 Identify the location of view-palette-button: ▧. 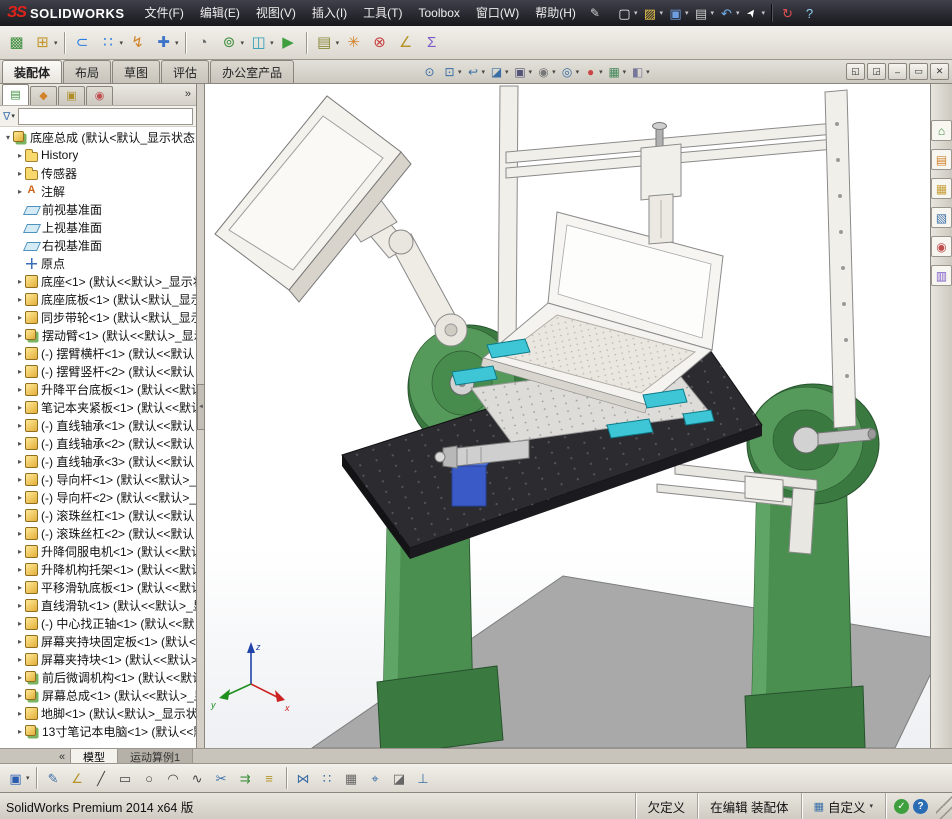
(941, 217).